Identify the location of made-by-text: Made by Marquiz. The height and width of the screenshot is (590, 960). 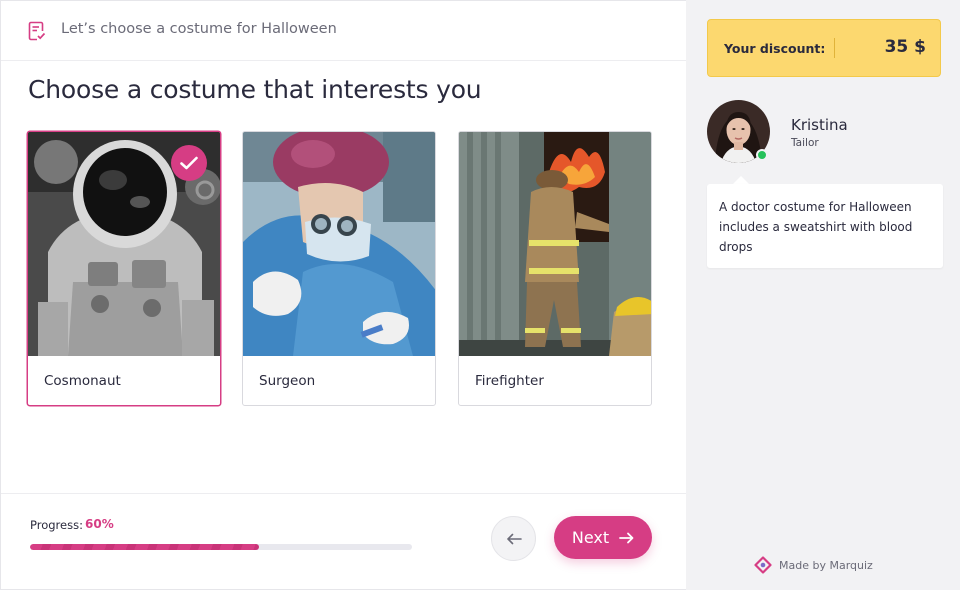
(826, 565).